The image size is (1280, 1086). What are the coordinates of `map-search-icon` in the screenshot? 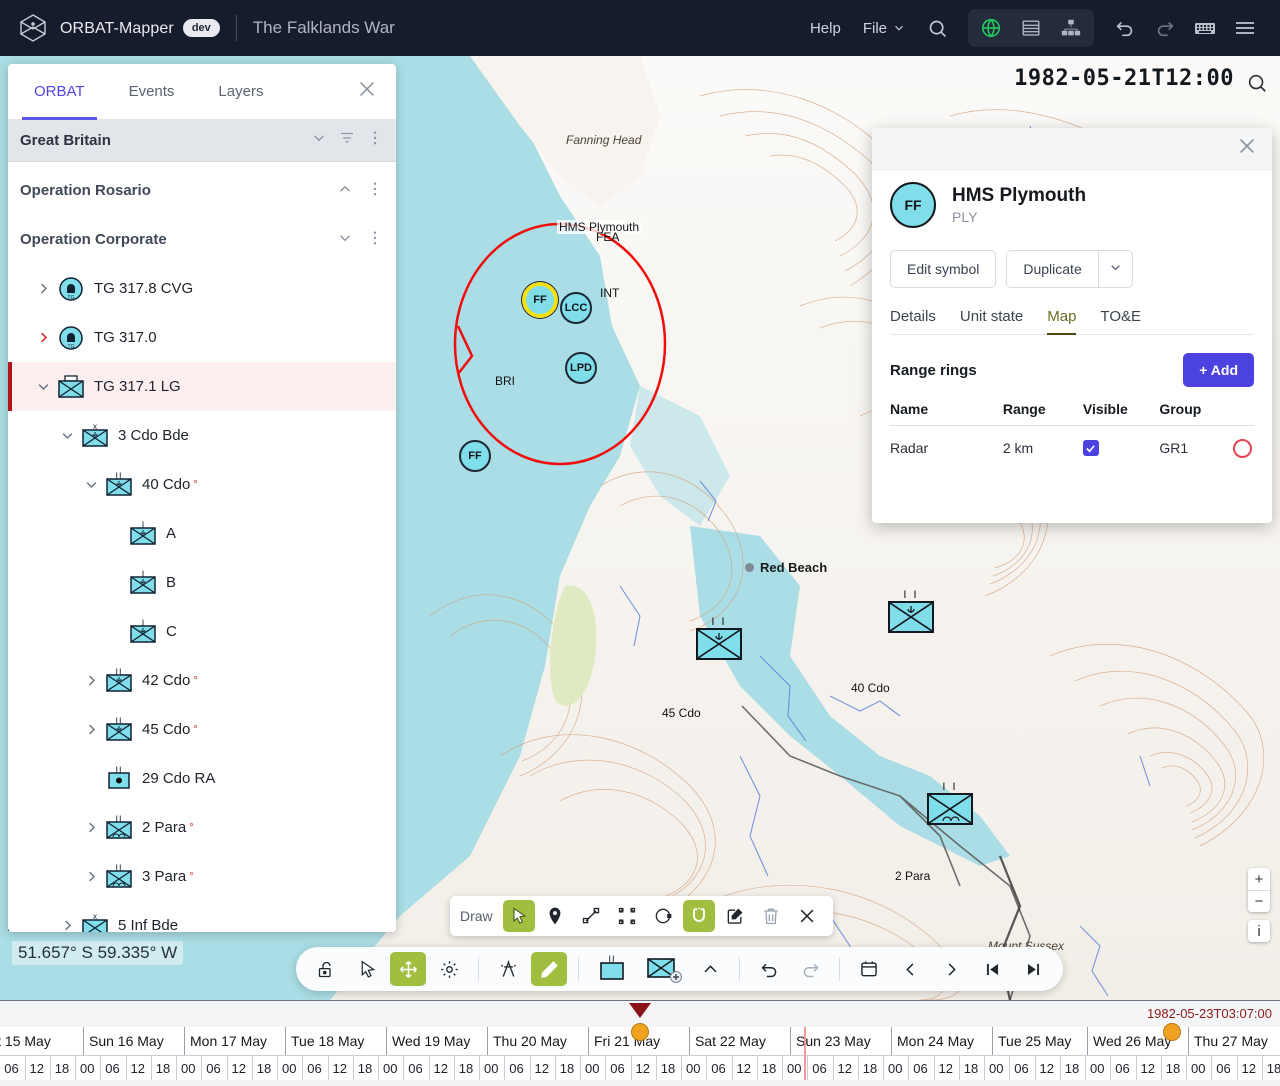 It's located at (1257, 85).